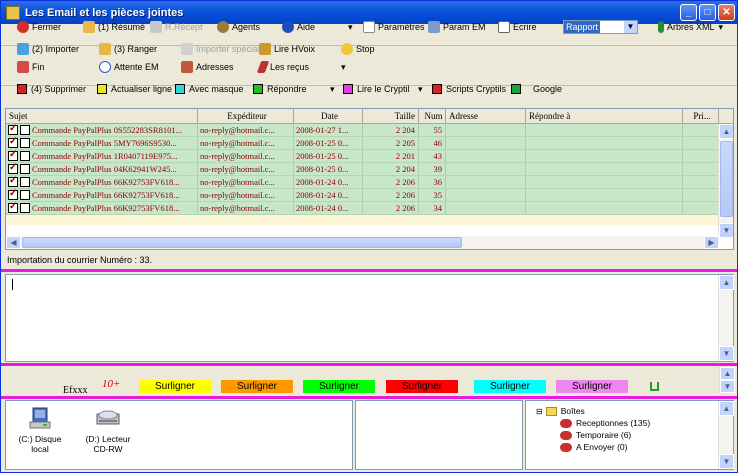 This screenshot has width=738, height=473. What do you see at coordinates (209, 89) in the screenshot?
I see `avec-masque-button: Avec masque` at bounding box center [209, 89].